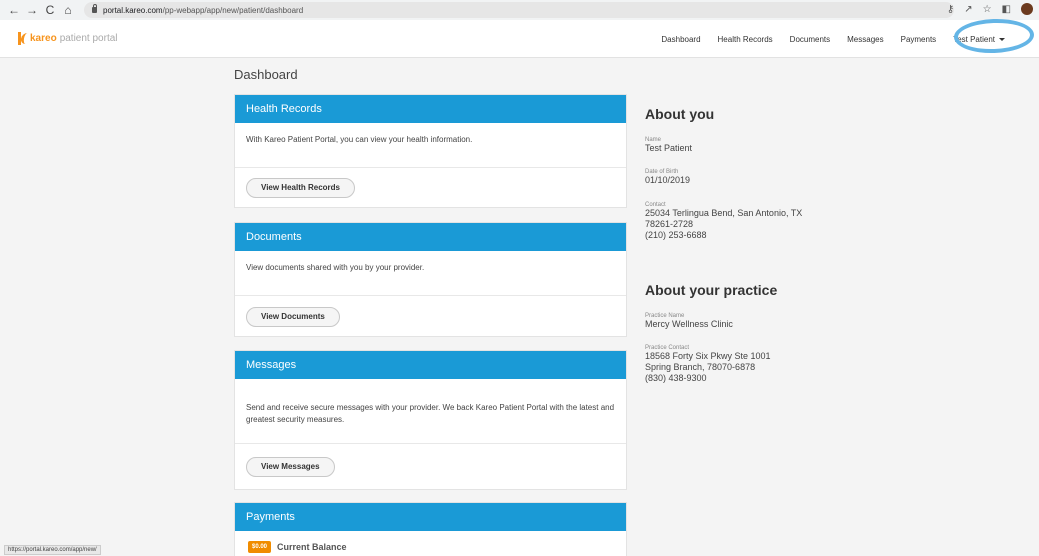  I want to click on nav-payments: Payments, so click(919, 39).